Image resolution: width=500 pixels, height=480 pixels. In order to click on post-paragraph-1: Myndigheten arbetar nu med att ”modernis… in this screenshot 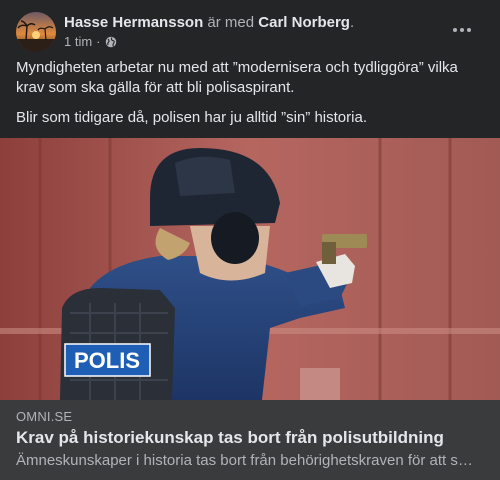, I will do `click(237, 77)`.